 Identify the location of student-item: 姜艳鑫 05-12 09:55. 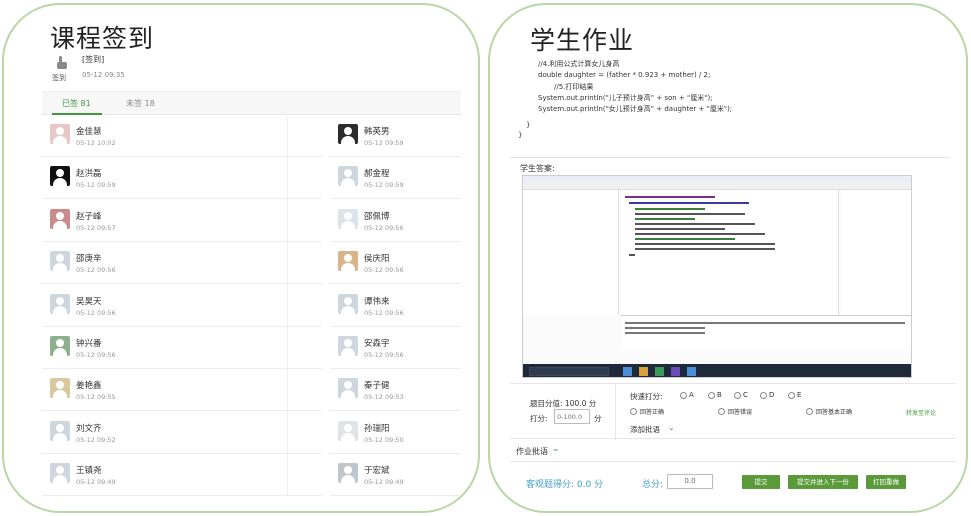
(182, 390).